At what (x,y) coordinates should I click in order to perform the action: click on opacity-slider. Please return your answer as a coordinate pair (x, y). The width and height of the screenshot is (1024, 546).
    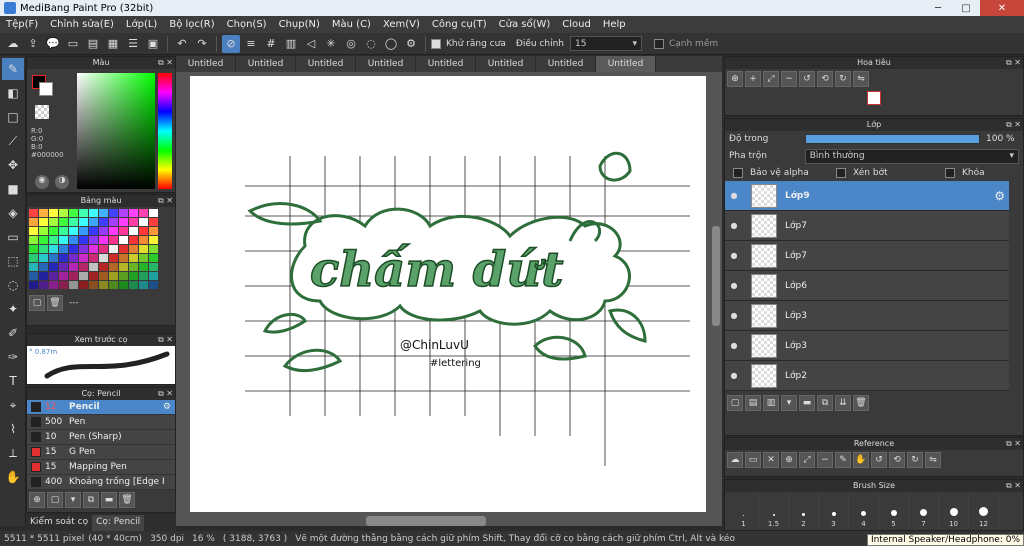
    Looking at the image, I should click on (892, 139).